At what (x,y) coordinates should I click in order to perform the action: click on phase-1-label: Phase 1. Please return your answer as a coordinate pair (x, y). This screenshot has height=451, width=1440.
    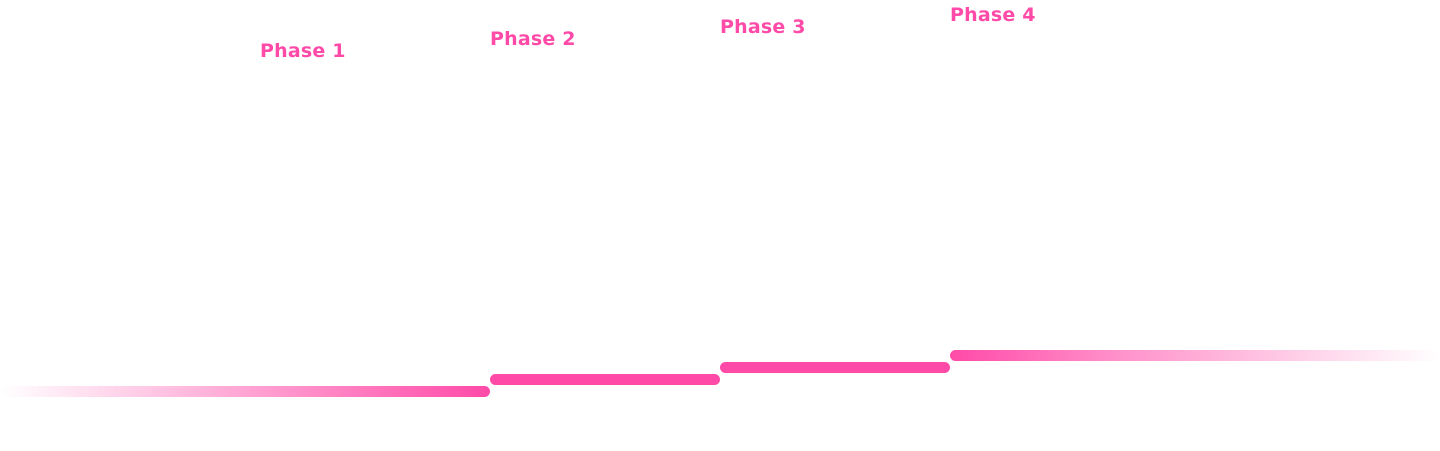
    Looking at the image, I should click on (303, 51).